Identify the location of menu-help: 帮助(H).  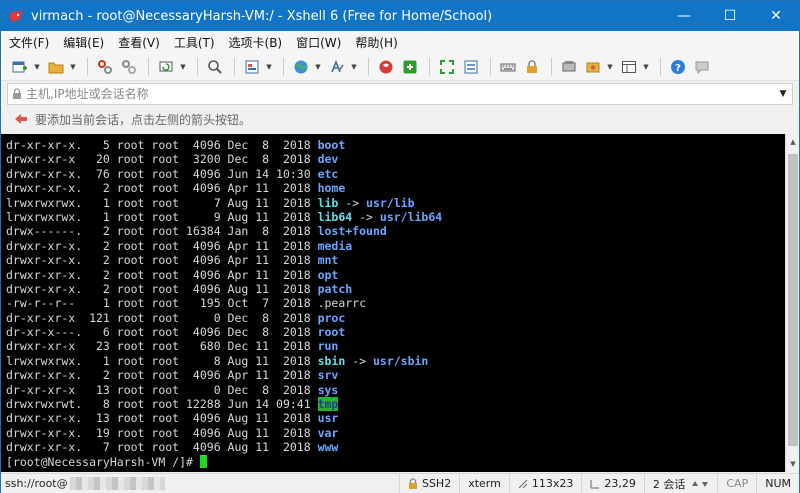
(376, 42).